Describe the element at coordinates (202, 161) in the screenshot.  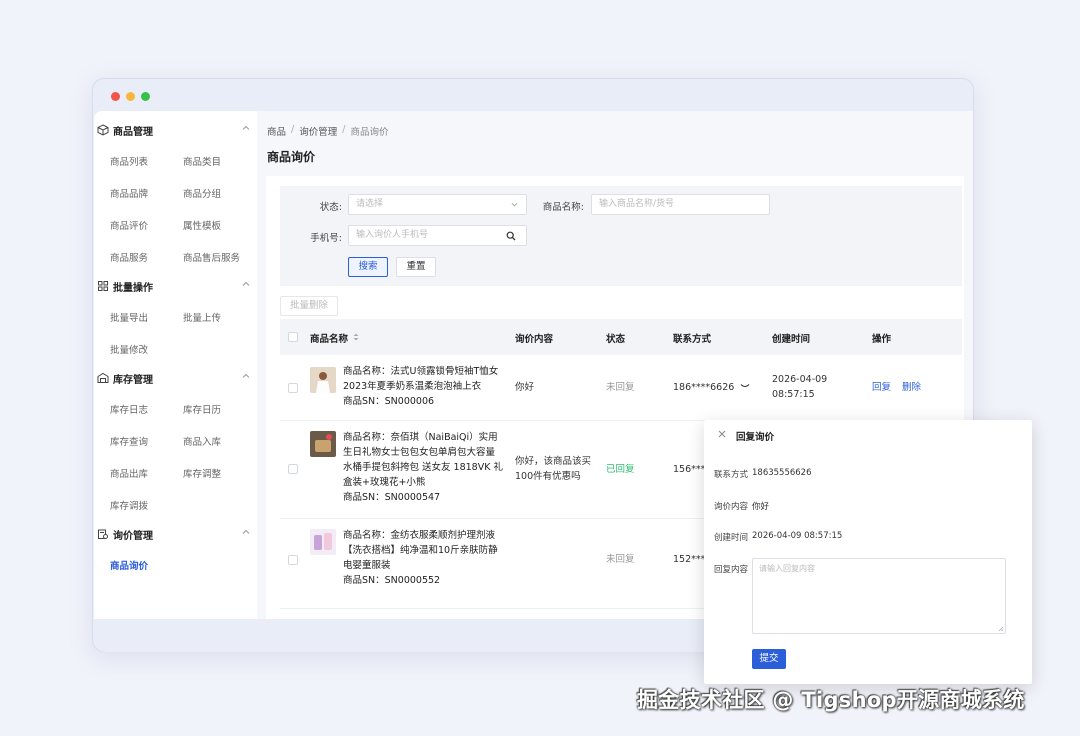
I see `sidebar-item-product-category: 商品类目` at that location.